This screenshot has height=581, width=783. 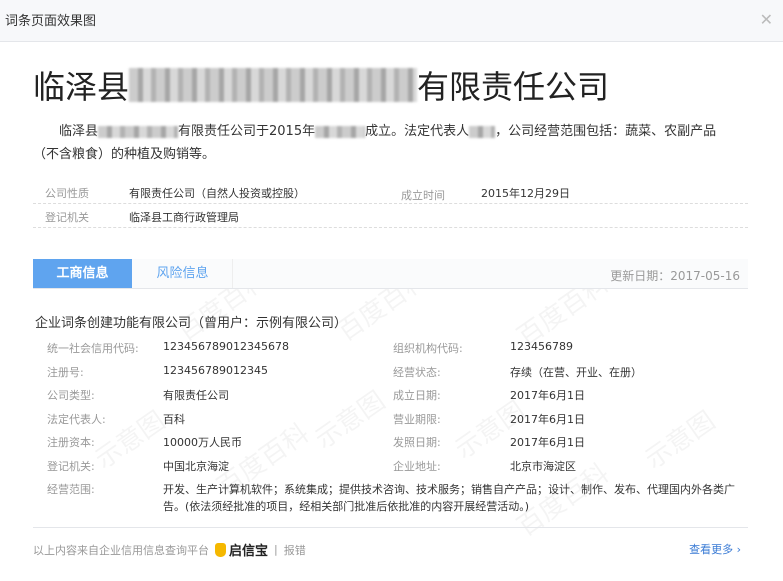 I want to click on detail-label: 公司类型:, so click(x=71, y=395).